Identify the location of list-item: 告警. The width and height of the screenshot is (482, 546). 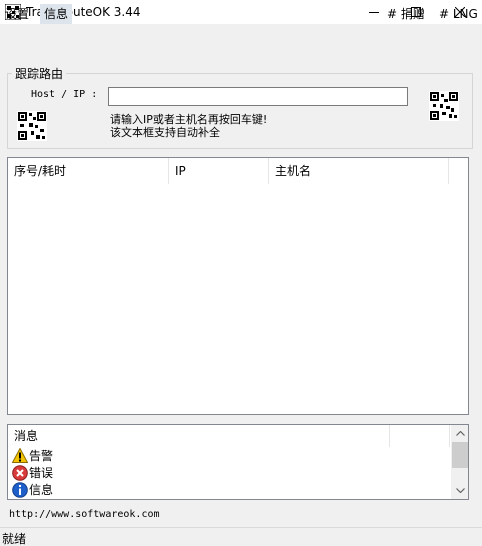
(32, 455).